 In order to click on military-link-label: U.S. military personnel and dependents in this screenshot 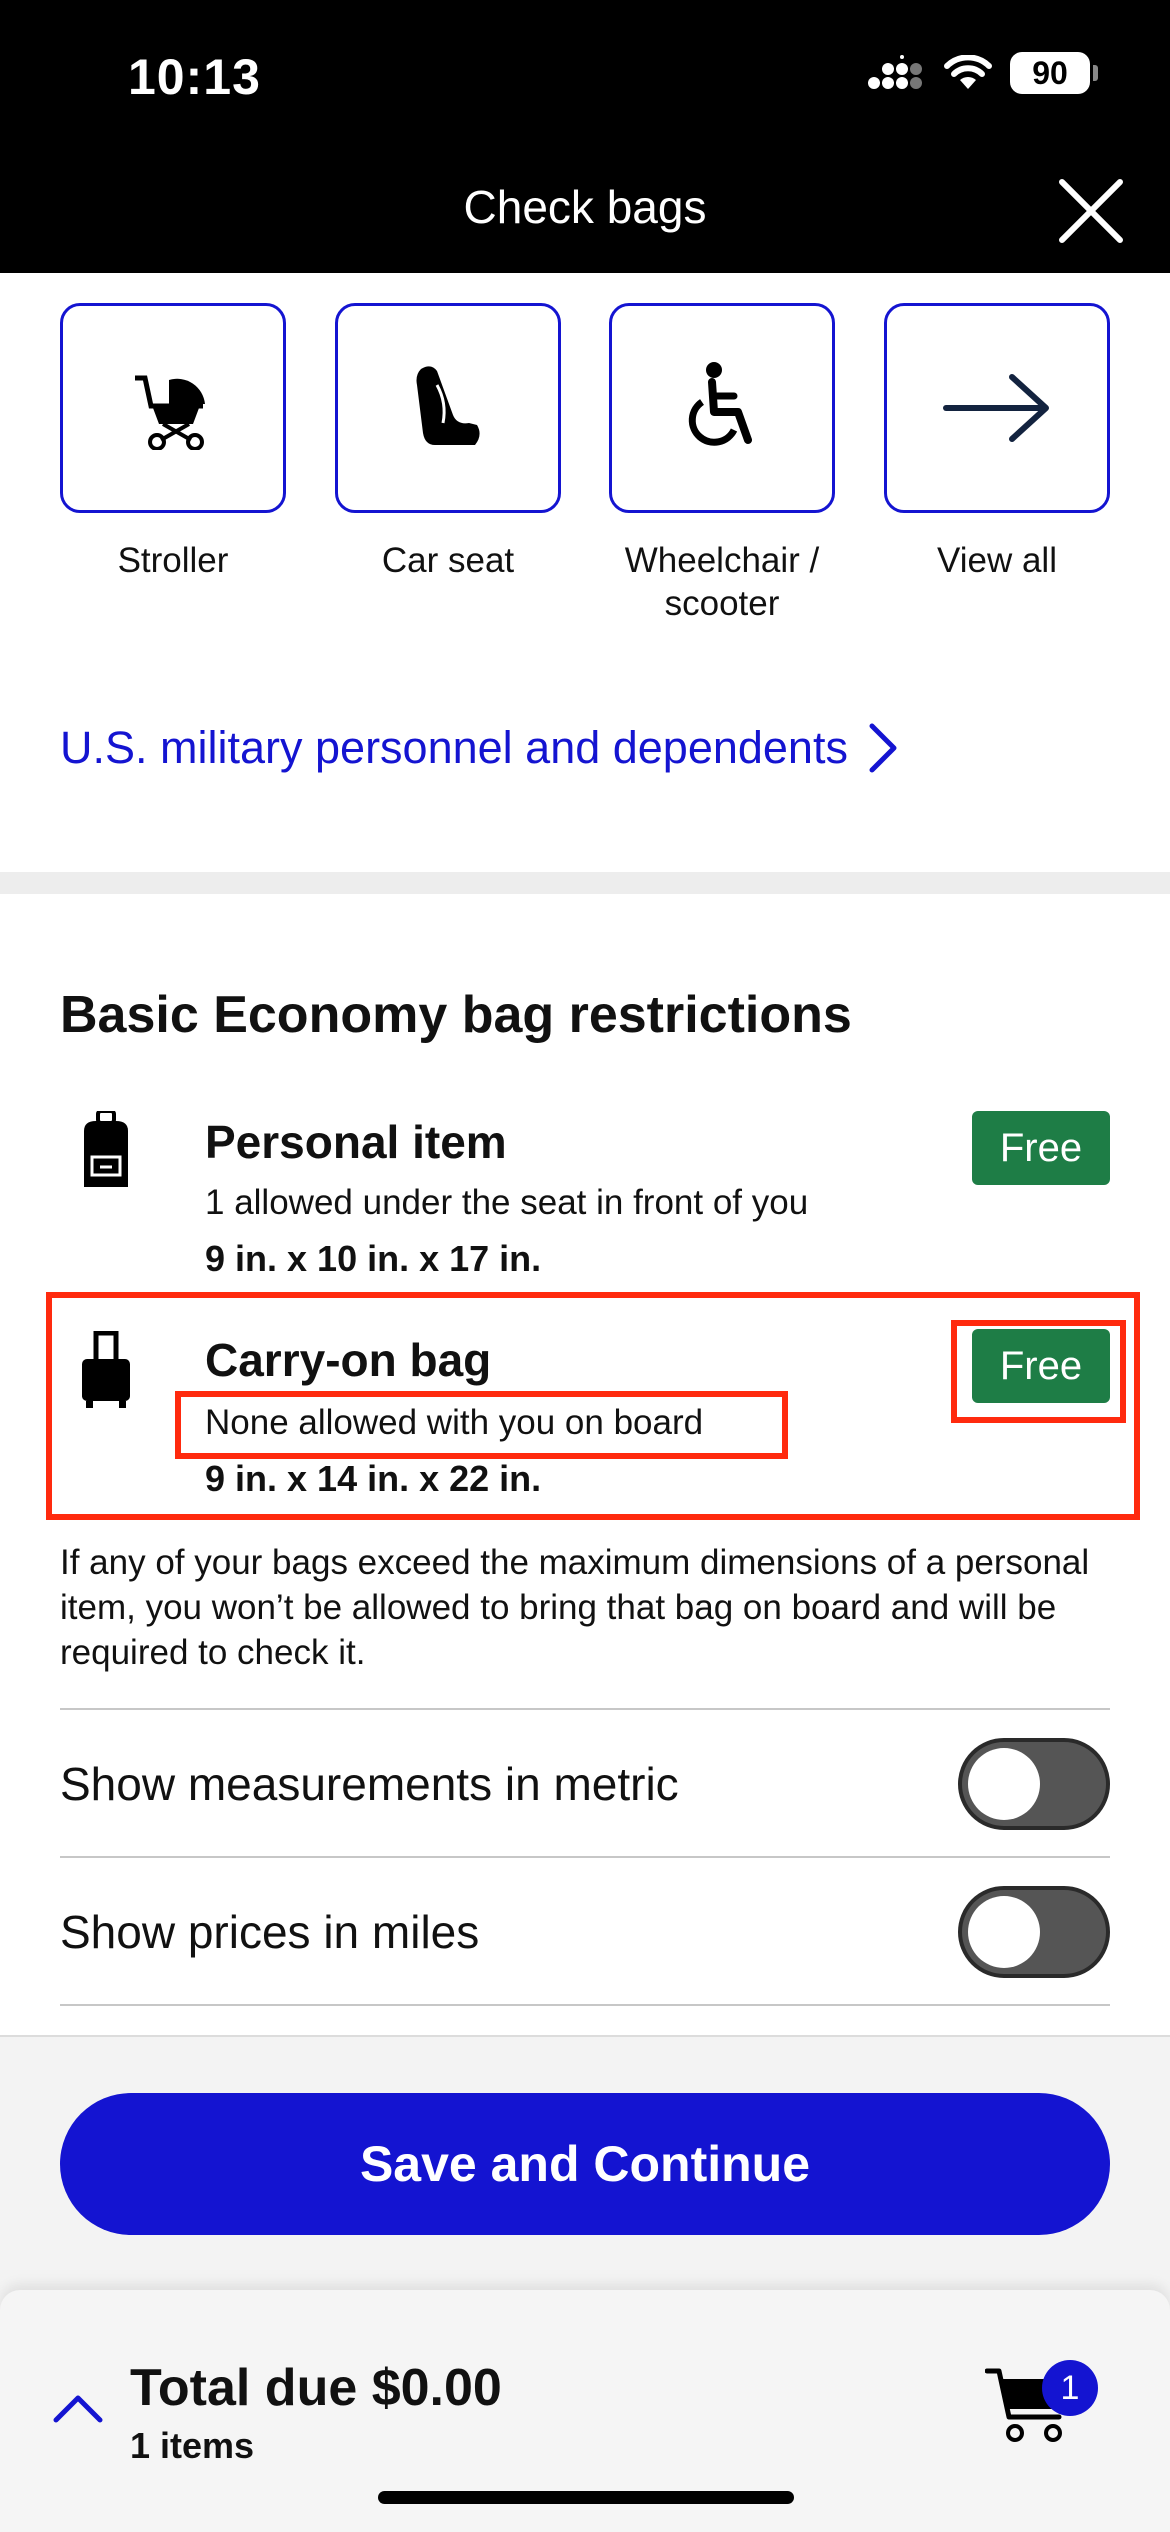, I will do `click(454, 747)`.